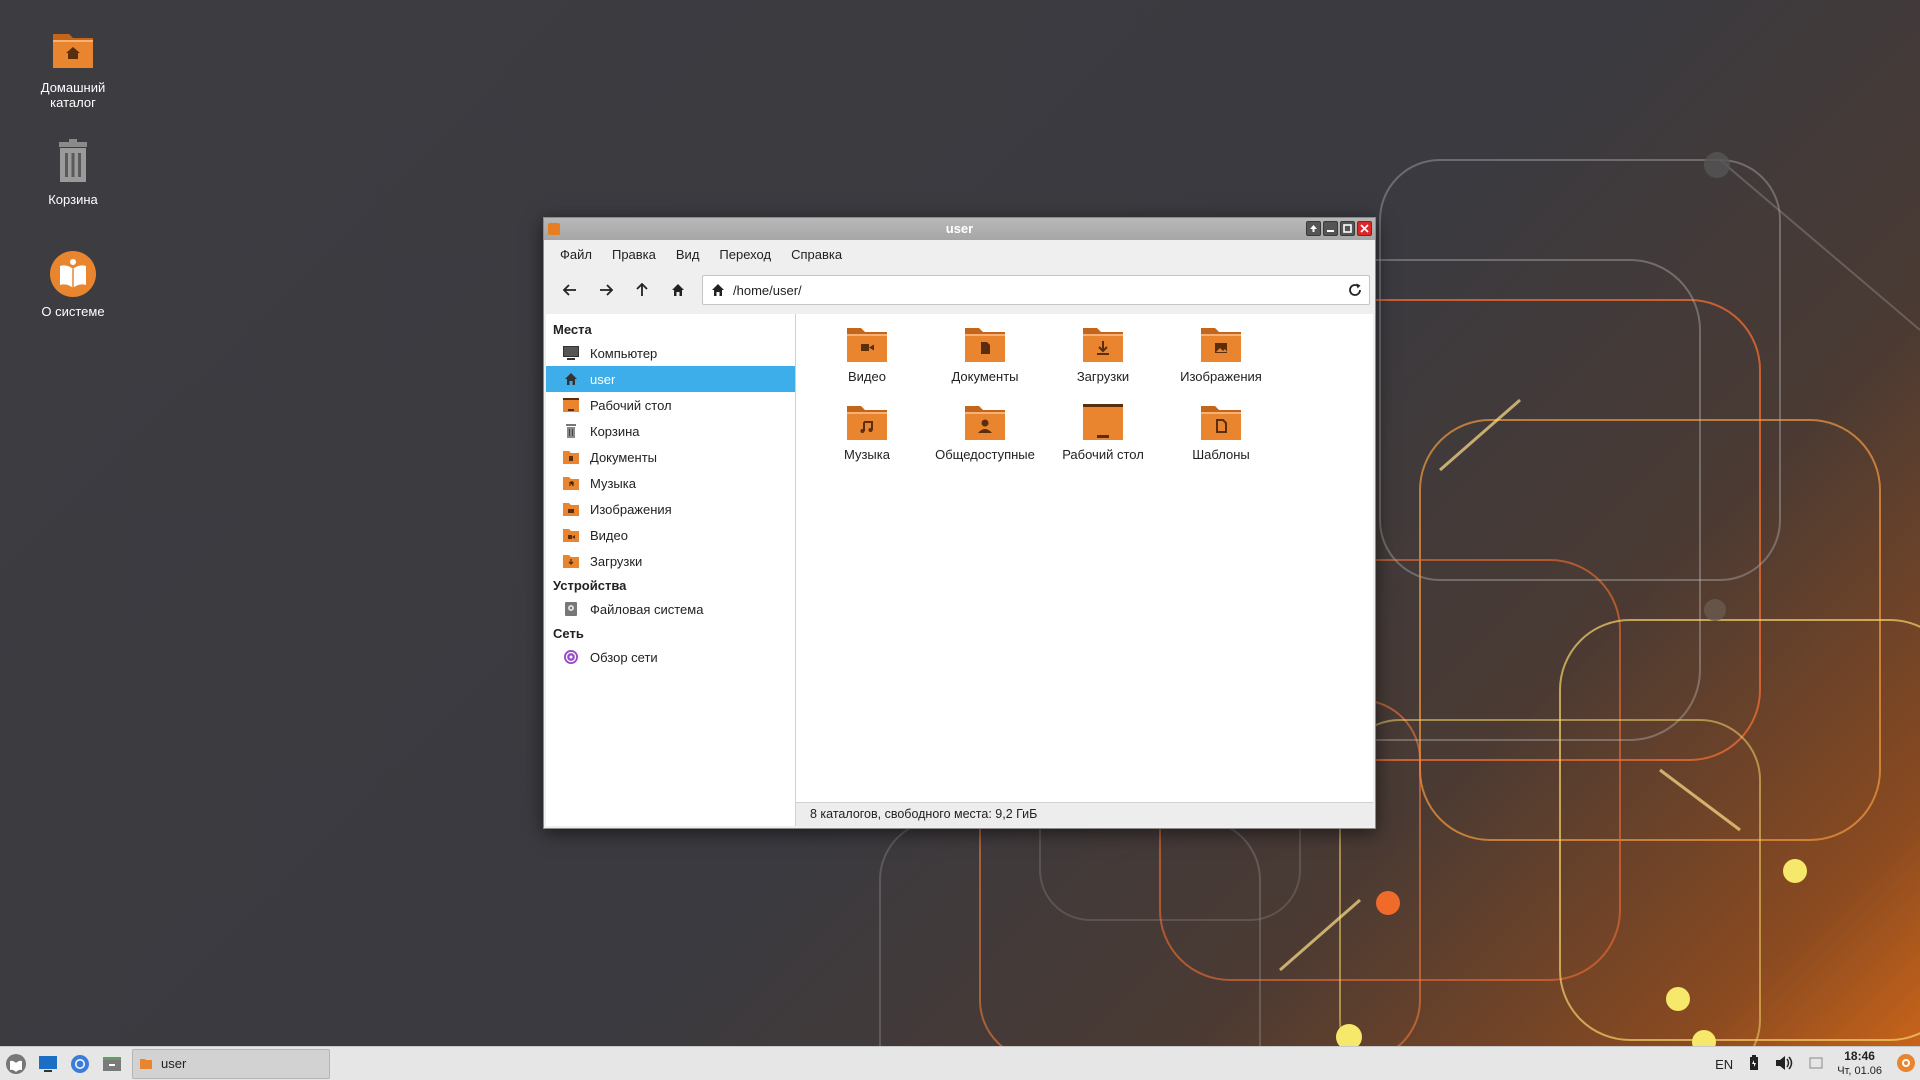 This screenshot has height=1080, width=1920. I want to click on launcher-desktop, so click(48, 1064).